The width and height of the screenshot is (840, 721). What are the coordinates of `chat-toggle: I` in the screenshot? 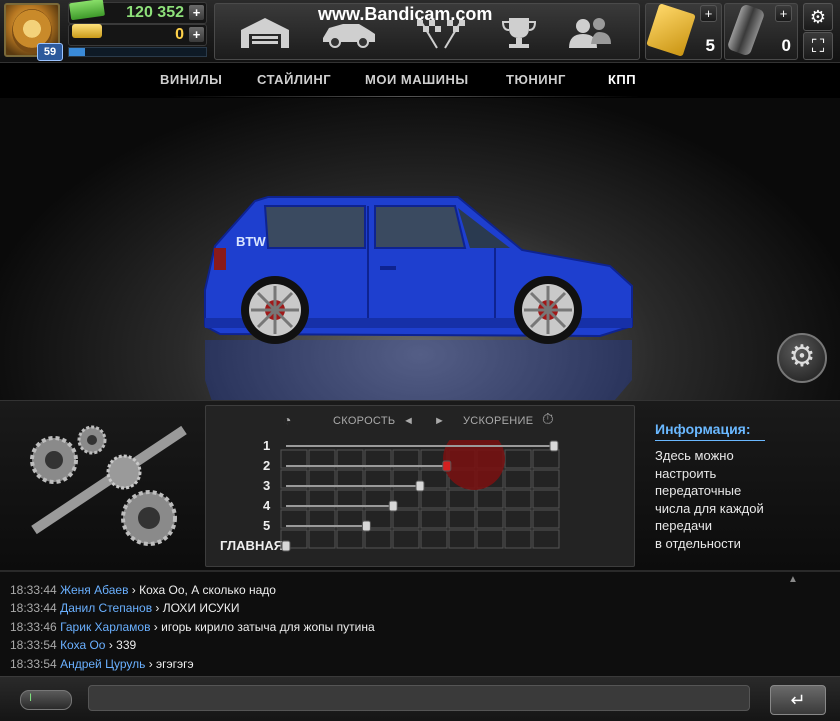 It's located at (46, 700).